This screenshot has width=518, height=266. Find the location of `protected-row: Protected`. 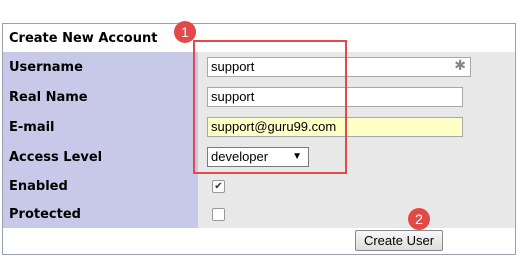

protected-row: Protected is located at coordinates (259, 214).